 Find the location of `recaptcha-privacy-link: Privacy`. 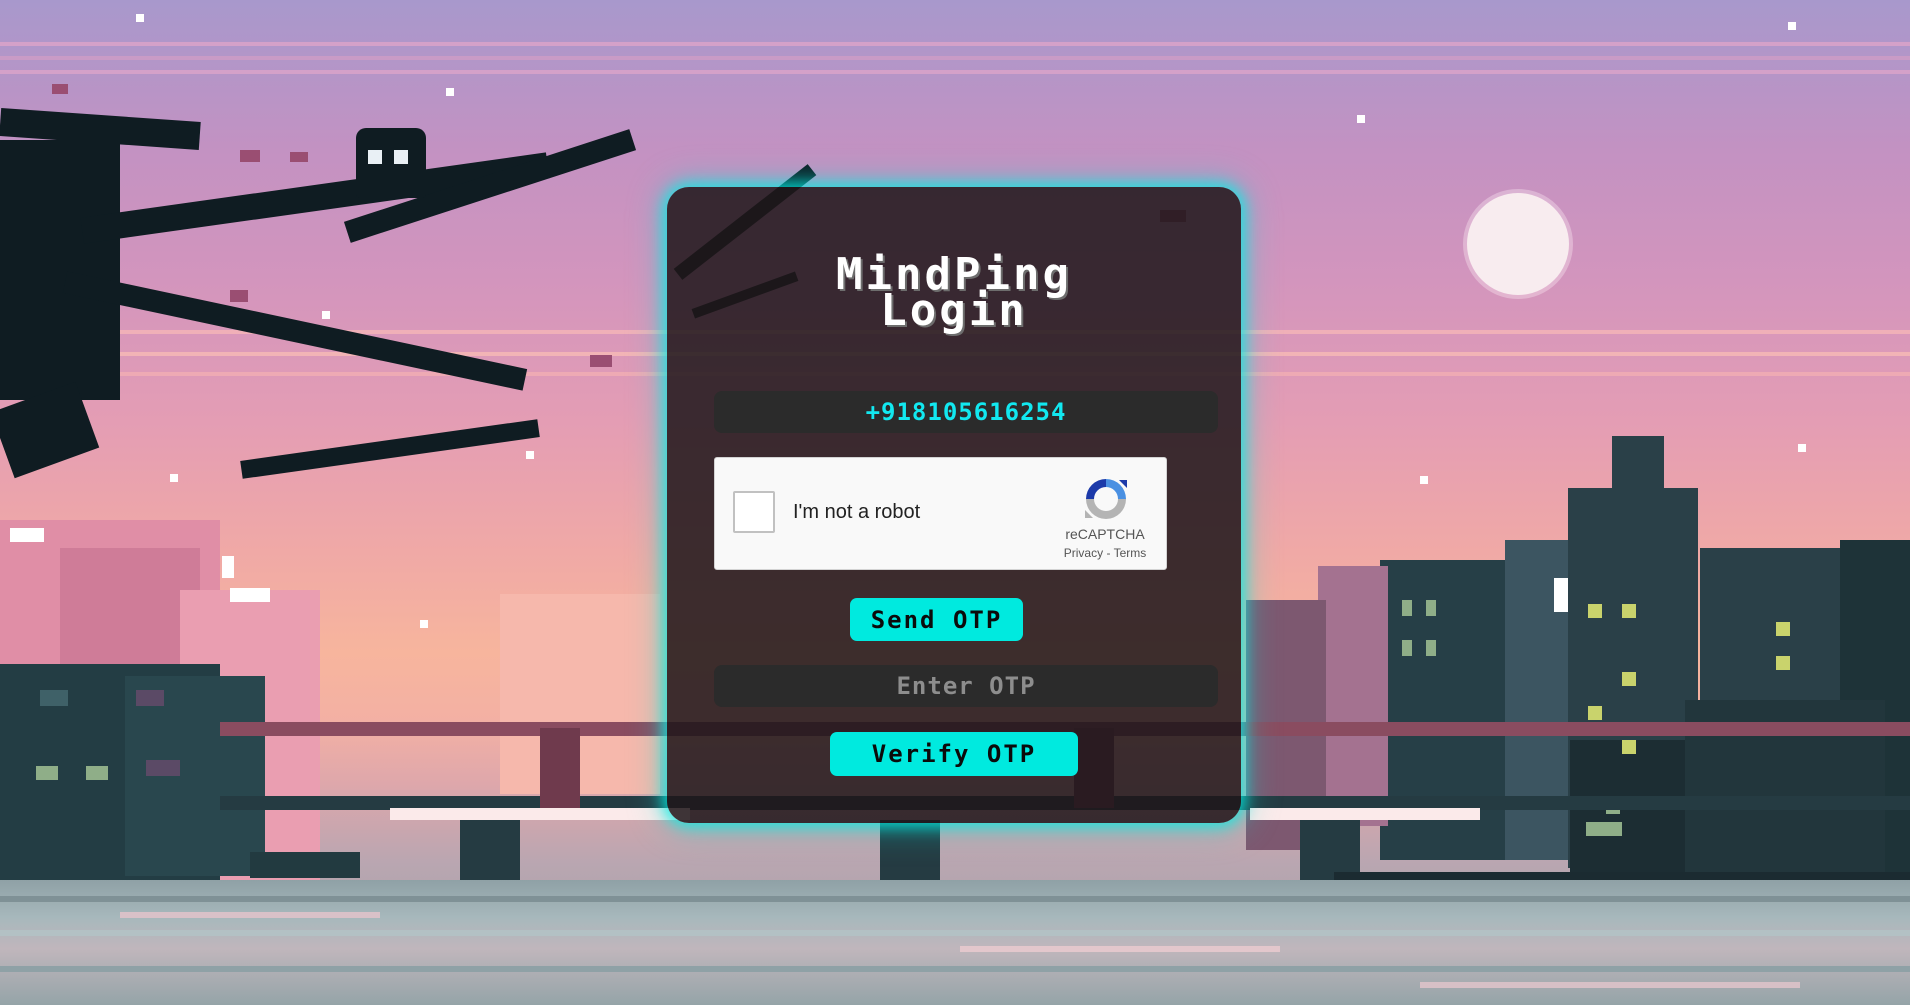

recaptcha-privacy-link: Privacy is located at coordinates (1083, 553).